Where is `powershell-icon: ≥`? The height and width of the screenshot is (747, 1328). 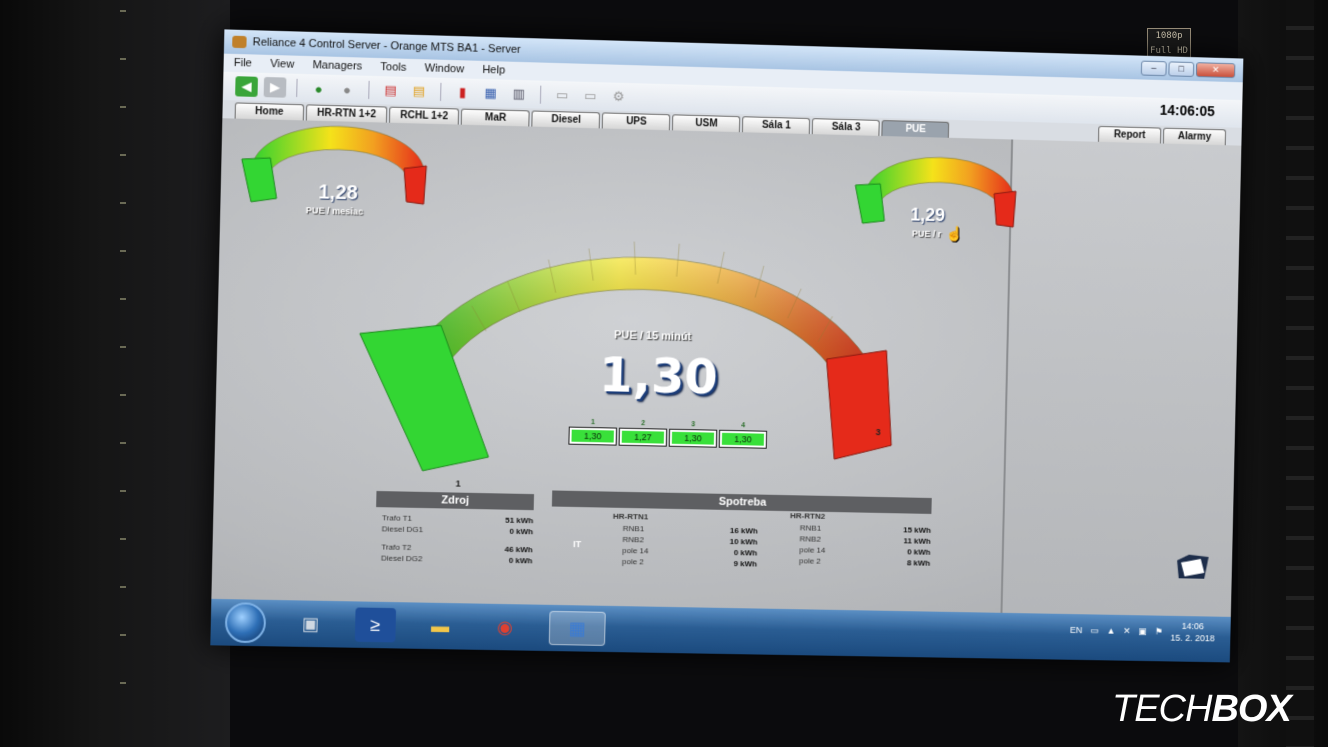 powershell-icon: ≥ is located at coordinates (375, 625).